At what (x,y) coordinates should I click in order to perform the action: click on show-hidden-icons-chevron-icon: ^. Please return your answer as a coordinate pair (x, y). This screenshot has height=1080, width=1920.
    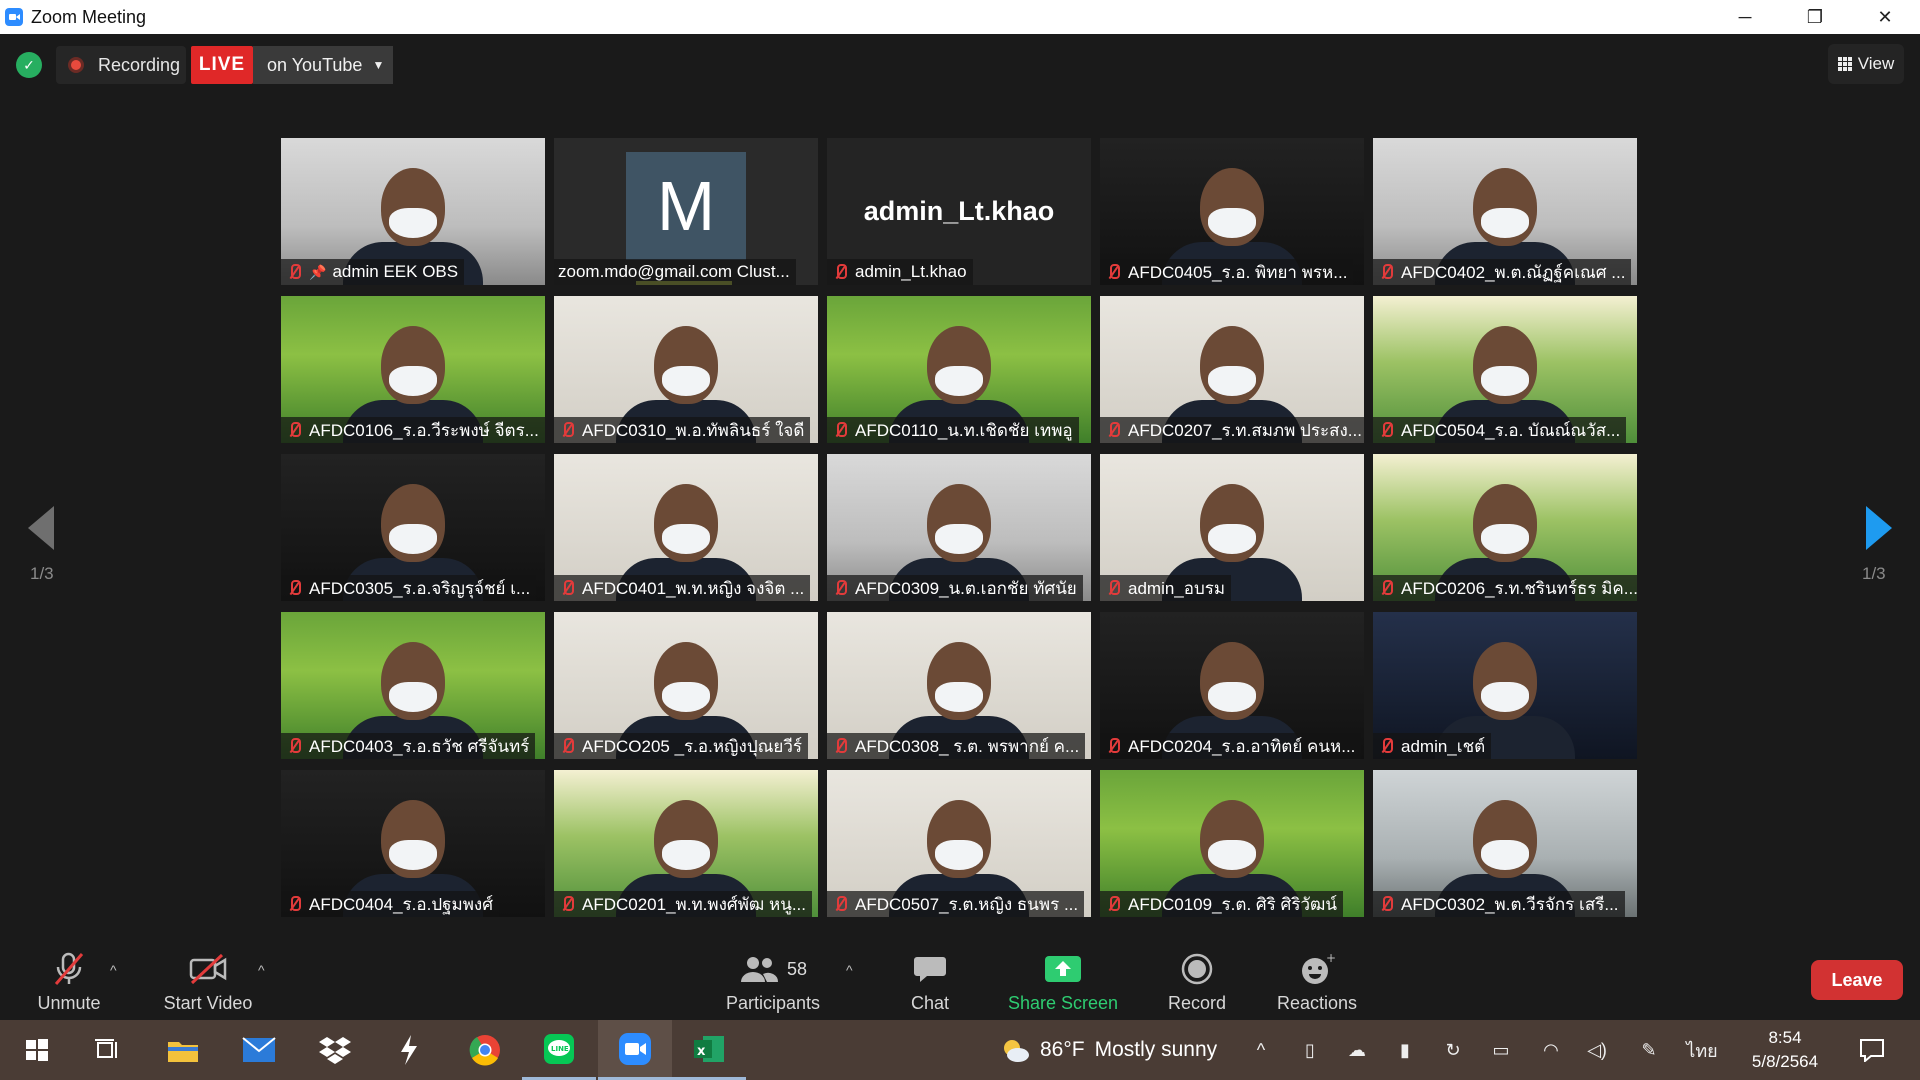
    Looking at the image, I should click on (1261, 1050).